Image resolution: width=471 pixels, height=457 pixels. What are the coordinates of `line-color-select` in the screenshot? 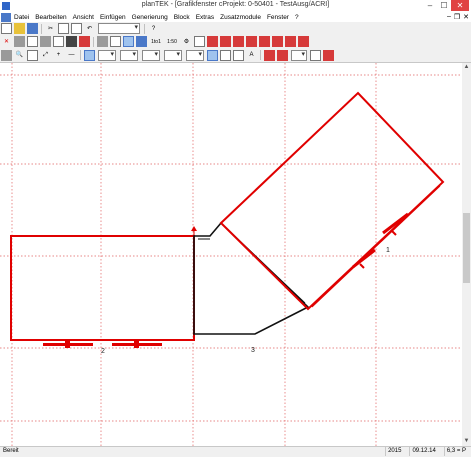 It's located at (107, 55).